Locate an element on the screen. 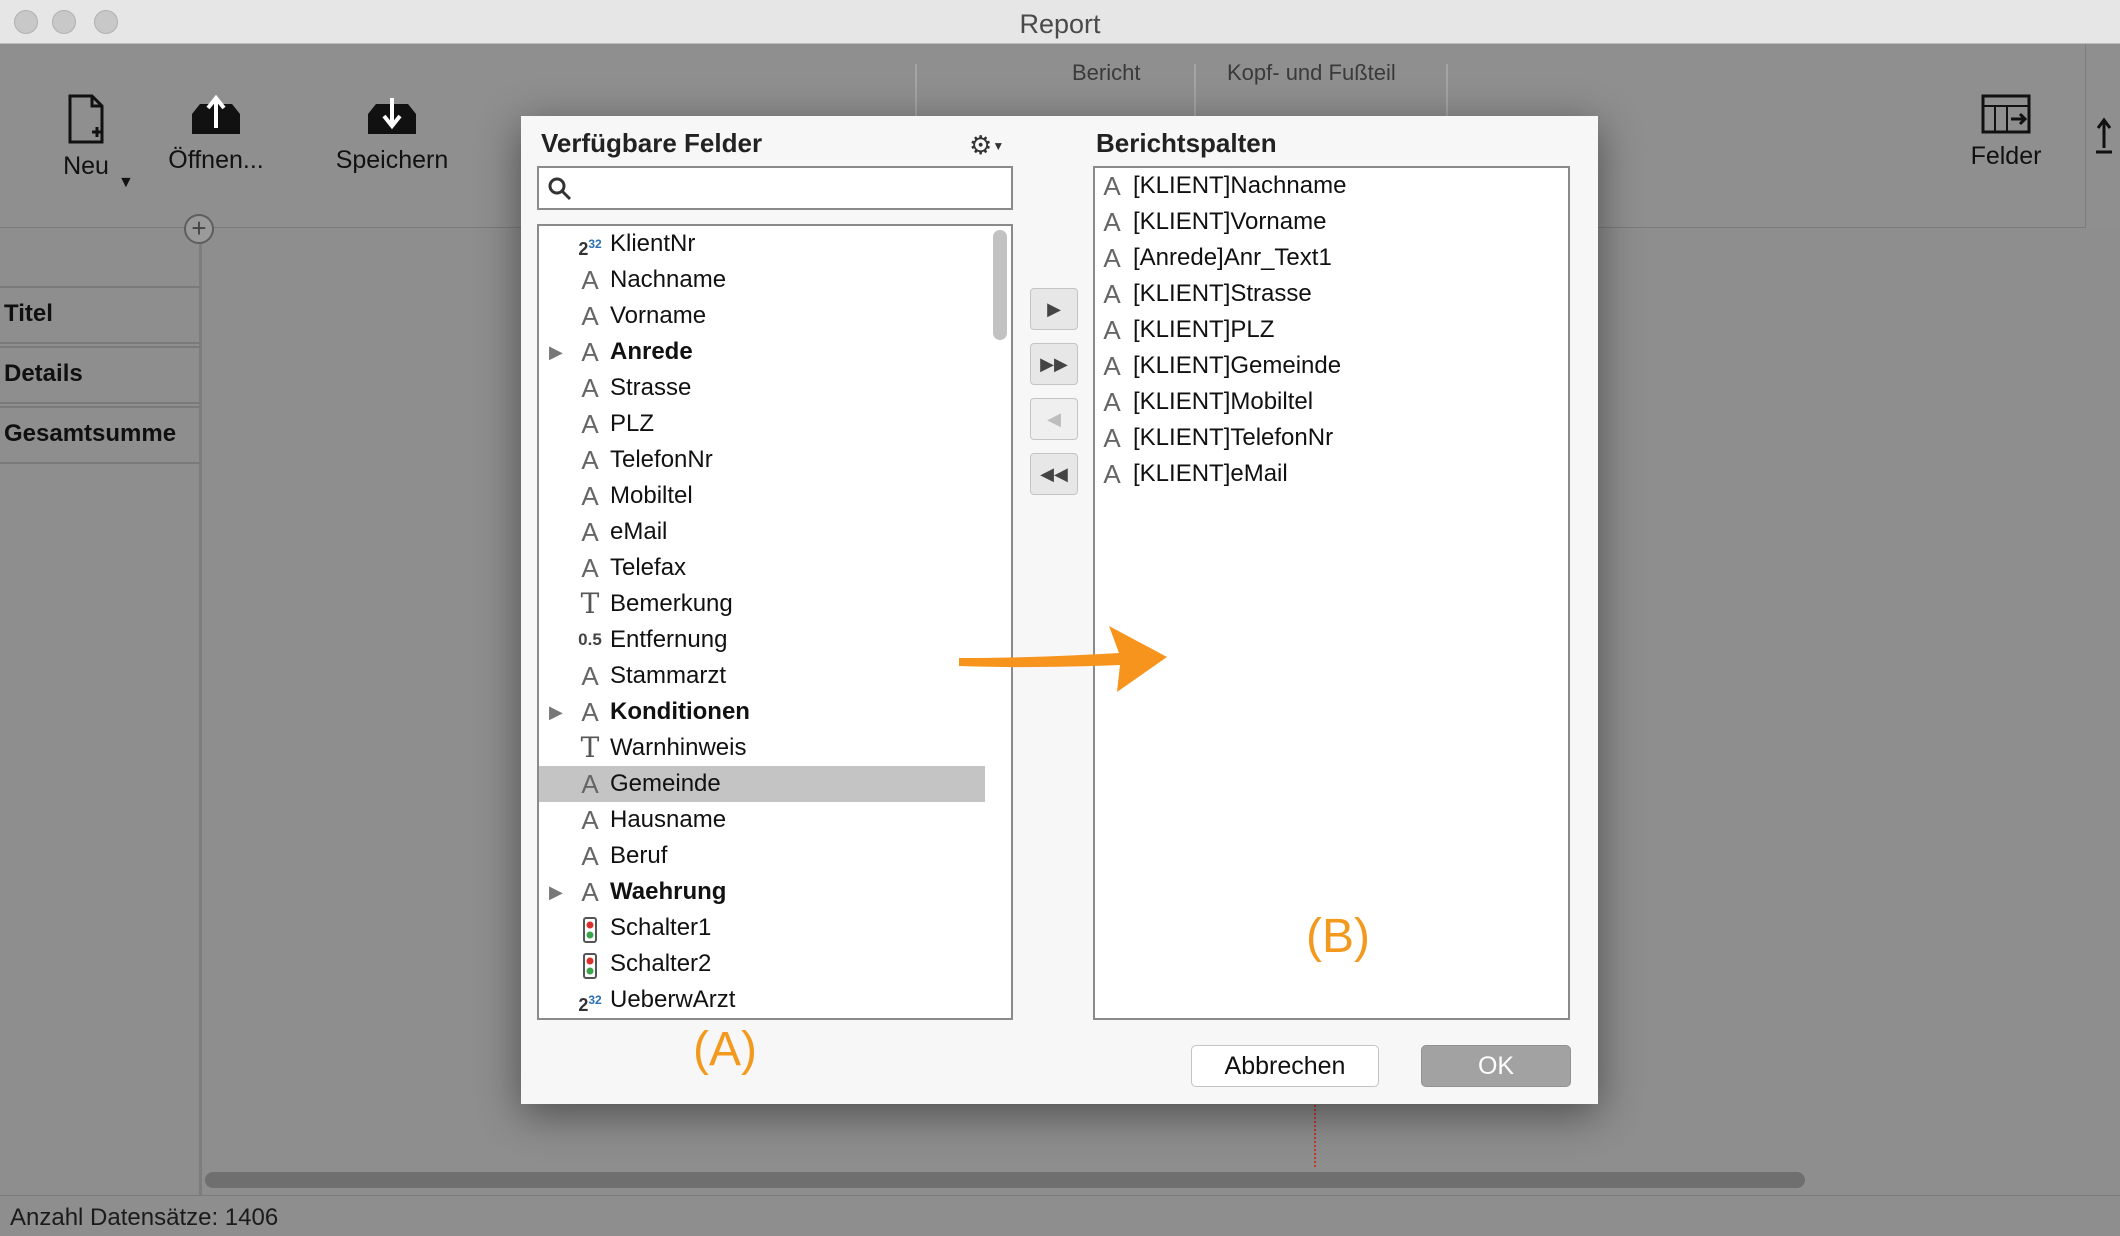 The image size is (2120, 1236). gear-icon: ⚙ is located at coordinates (981, 145).